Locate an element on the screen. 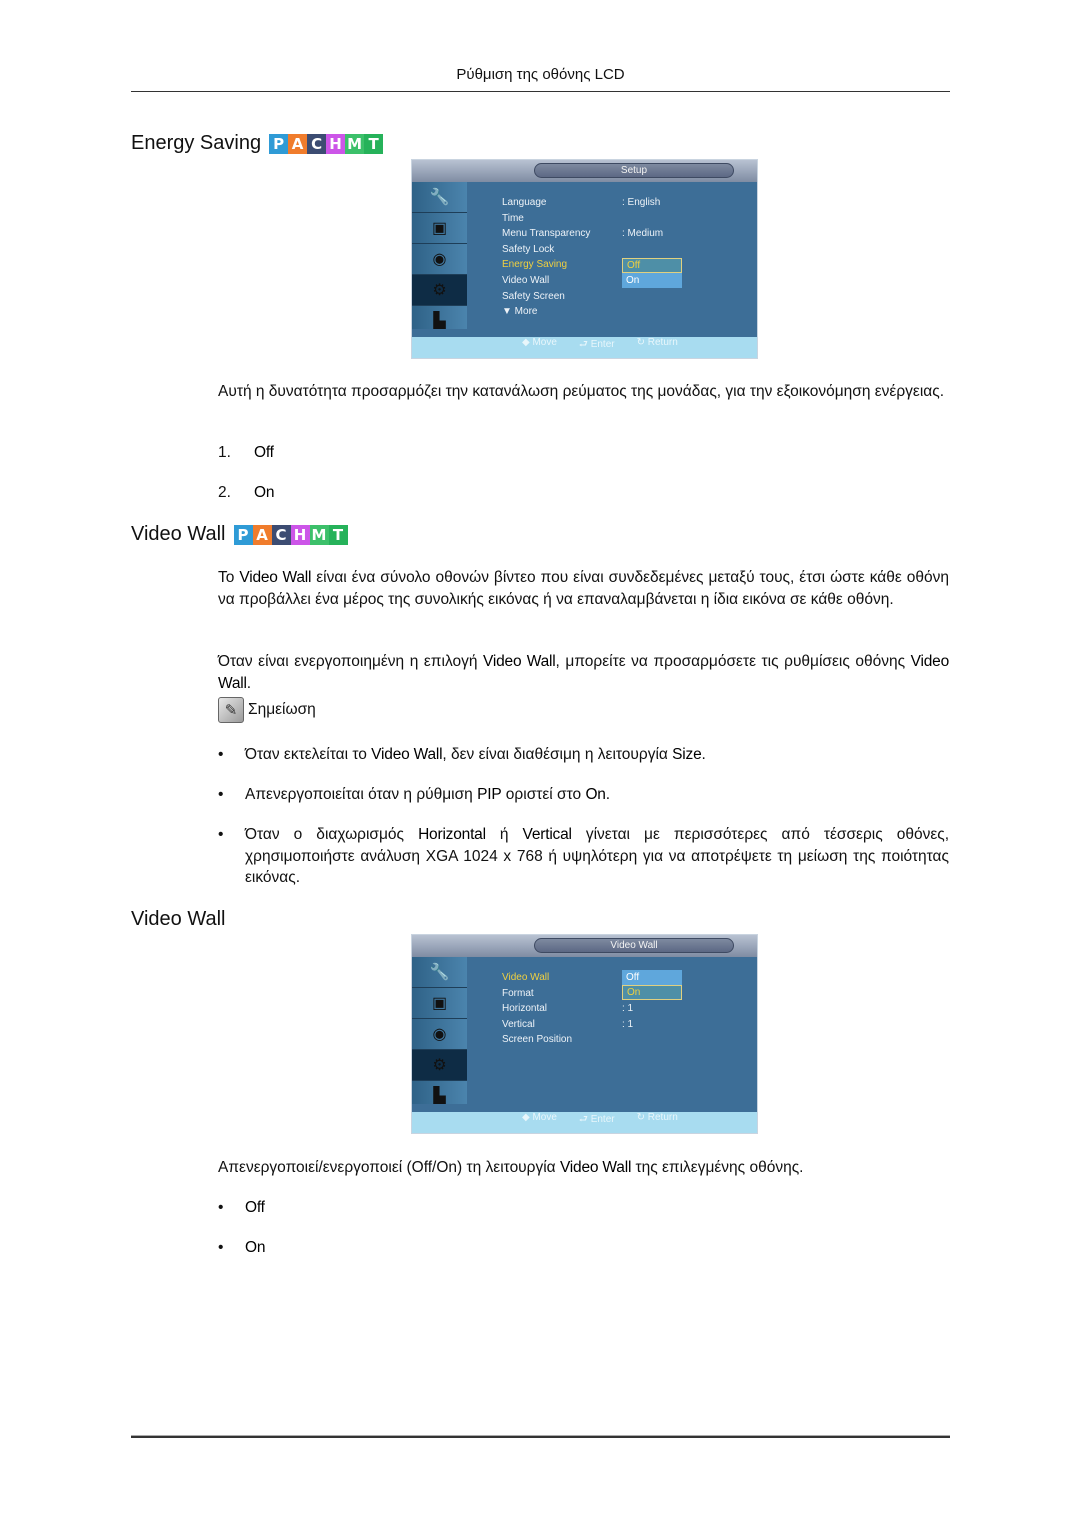  osd-menu-item: Menu Transparency : Medium is located at coordinates (582, 234).